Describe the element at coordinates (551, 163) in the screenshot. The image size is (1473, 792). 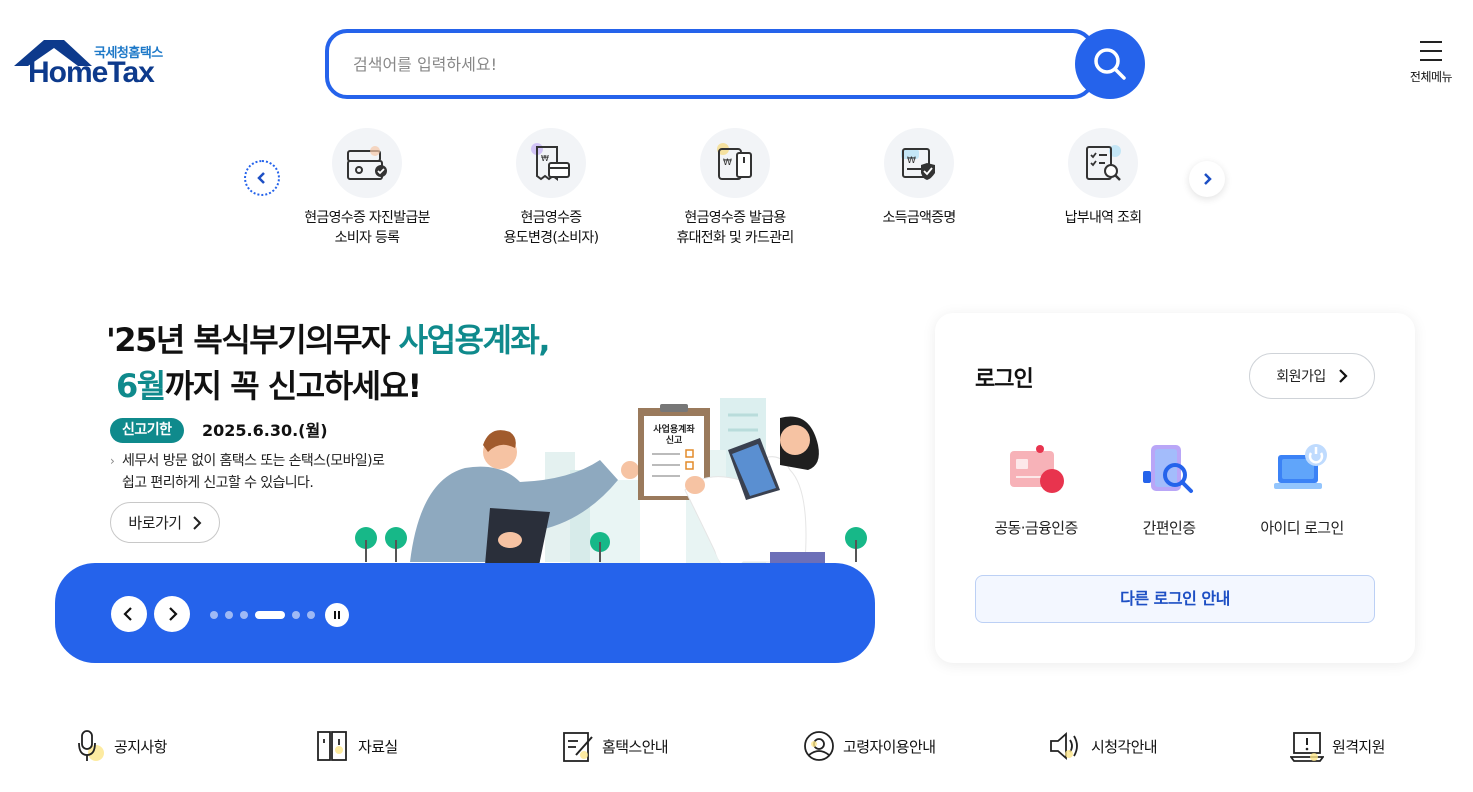
I see `receipt-change-icon: ₩` at that location.